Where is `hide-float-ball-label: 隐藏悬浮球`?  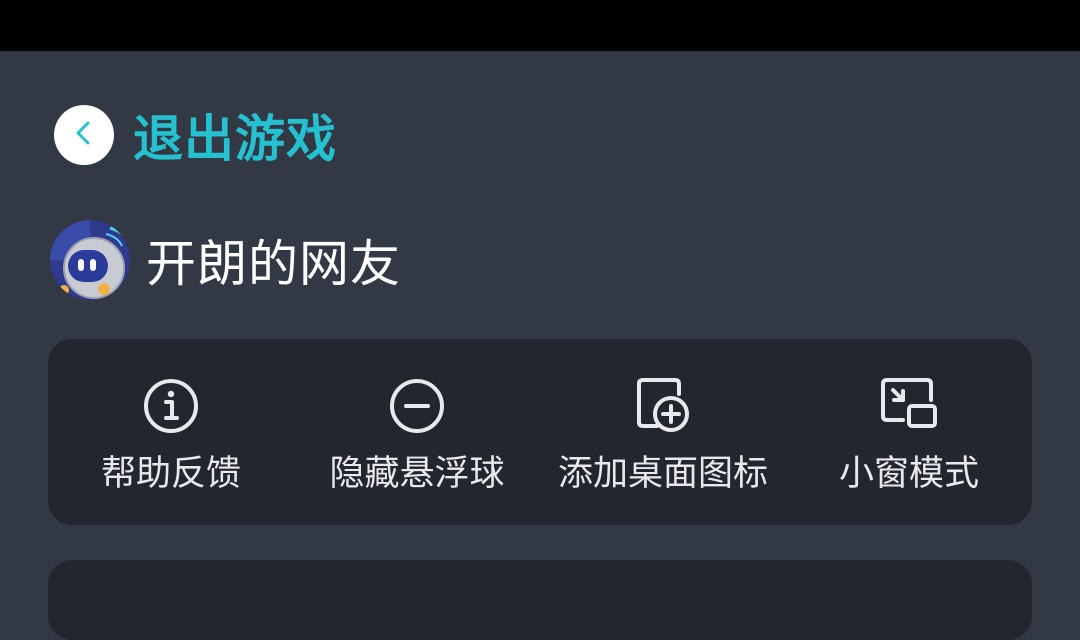 hide-float-ball-label: 隐藏悬浮球 is located at coordinates (417, 474).